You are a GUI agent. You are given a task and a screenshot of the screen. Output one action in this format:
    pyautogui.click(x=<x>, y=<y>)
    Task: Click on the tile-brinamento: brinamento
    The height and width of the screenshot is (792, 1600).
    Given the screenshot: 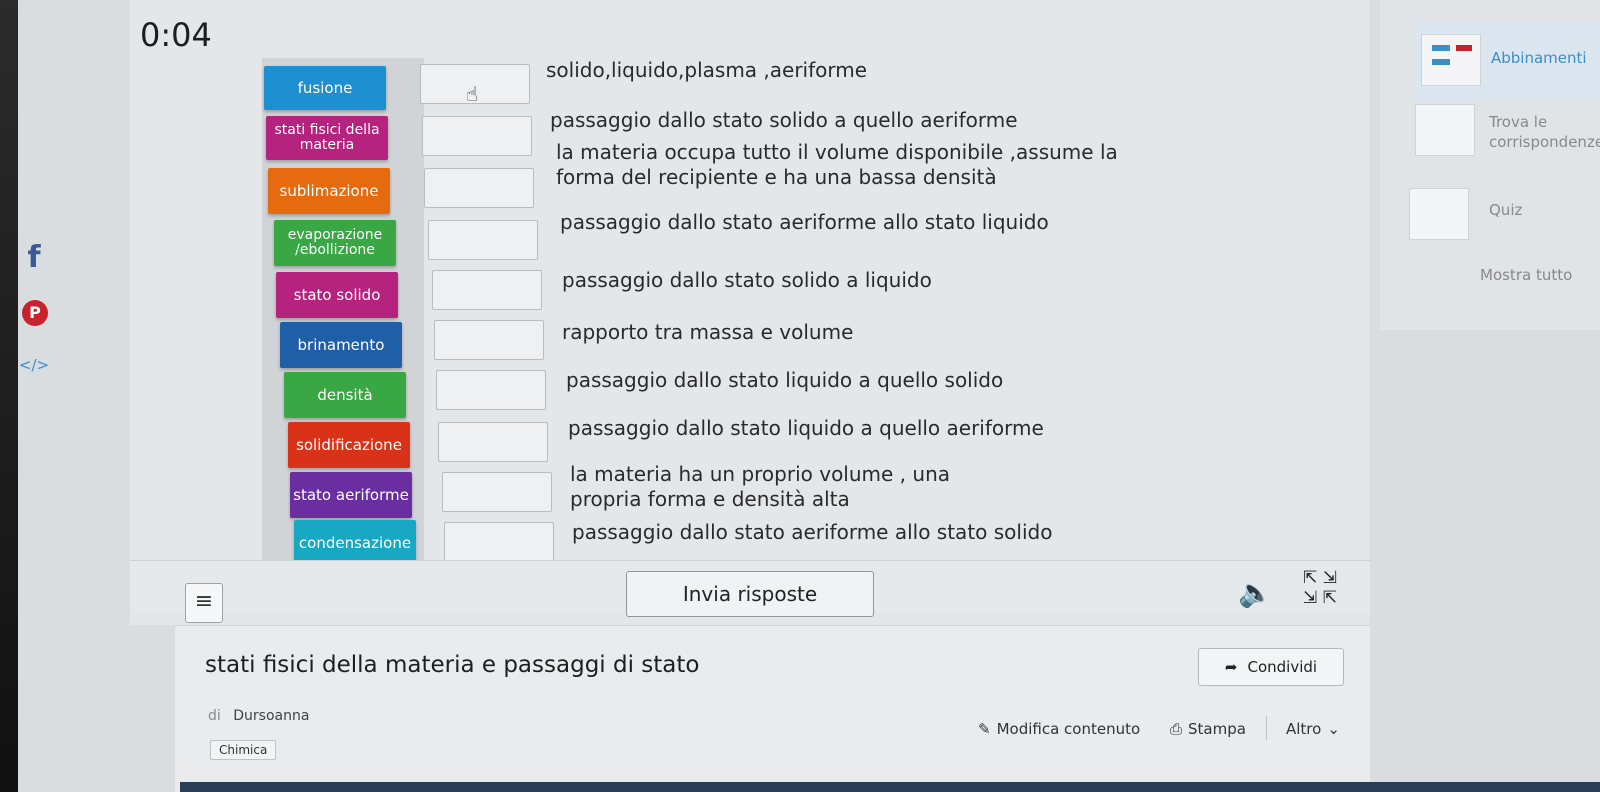 What is the action you would take?
    pyautogui.click(x=341, y=345)
    